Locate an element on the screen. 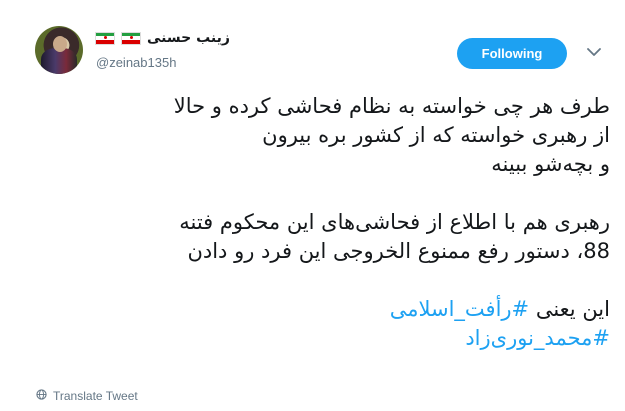 This screenshot has width=625, height=411. tweet-line: این یعنی #رأفت_اسلامی is located at coordinates (325, 309).